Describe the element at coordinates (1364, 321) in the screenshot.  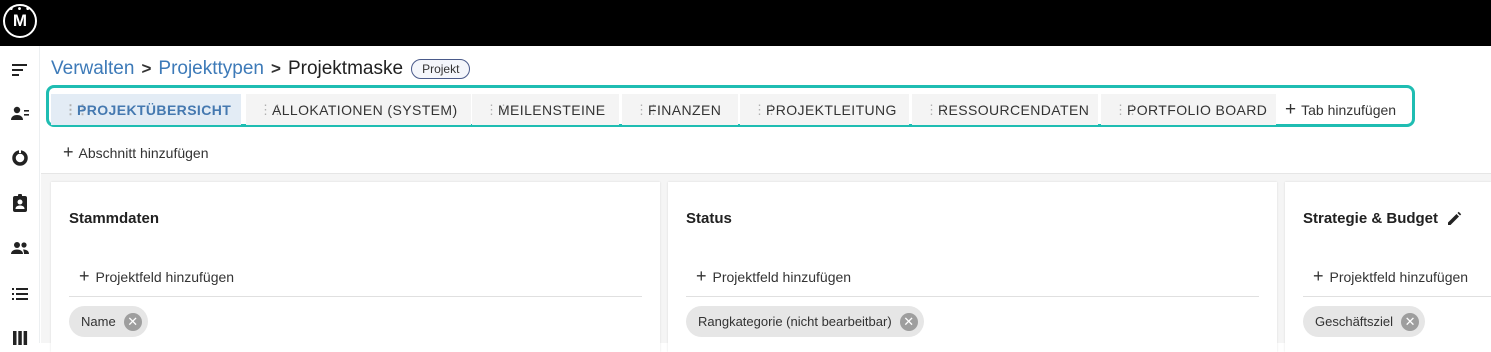
I see `field-chip: Geschäftsziel ✕` at that location.